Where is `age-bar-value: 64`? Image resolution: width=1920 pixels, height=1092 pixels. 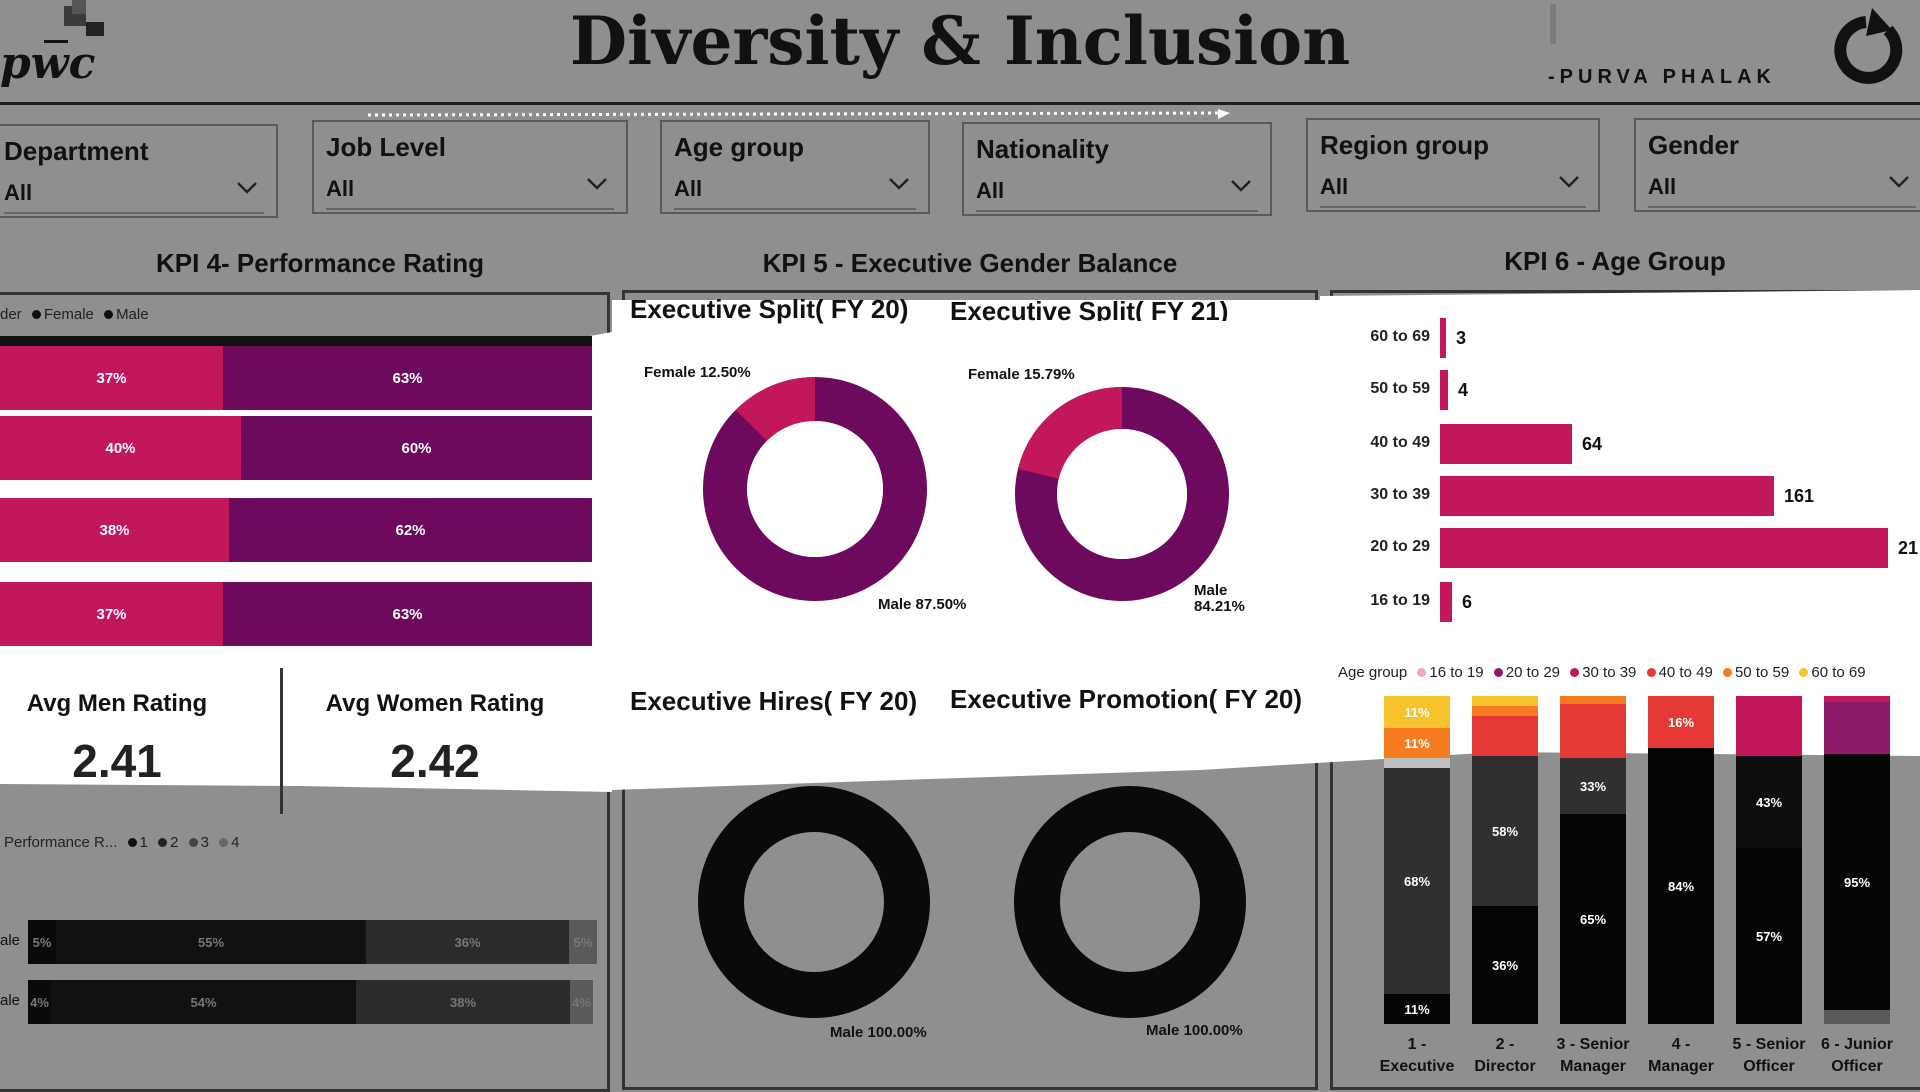
age-bar-value: 64 is located at coordinates (1592, 444).